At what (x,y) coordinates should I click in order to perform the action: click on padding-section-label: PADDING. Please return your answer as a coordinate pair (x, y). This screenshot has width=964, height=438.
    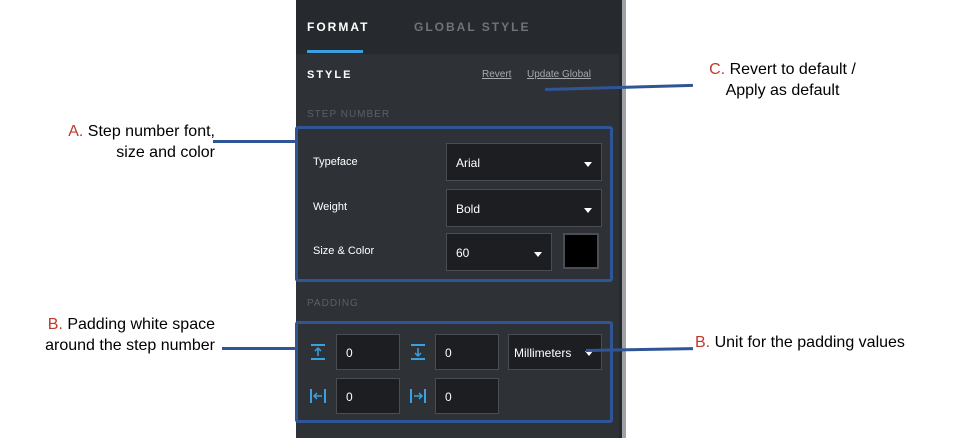
    Looking at the image, I should click on (333, 303).